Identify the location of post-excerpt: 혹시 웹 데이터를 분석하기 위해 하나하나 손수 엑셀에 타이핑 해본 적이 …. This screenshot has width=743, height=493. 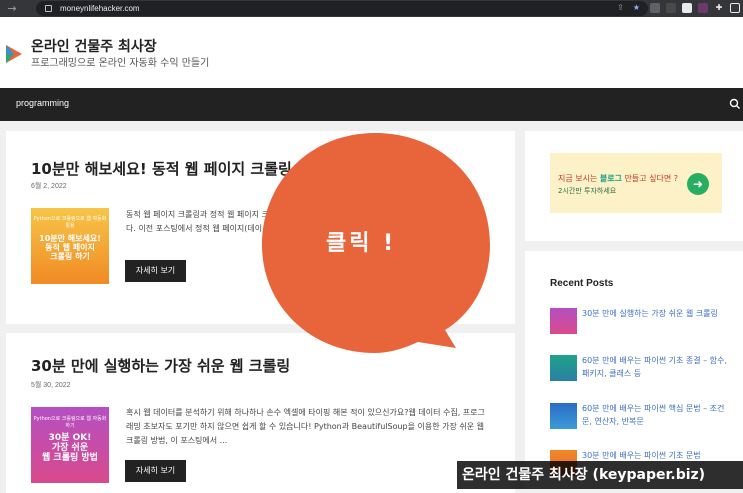
(305, 426).